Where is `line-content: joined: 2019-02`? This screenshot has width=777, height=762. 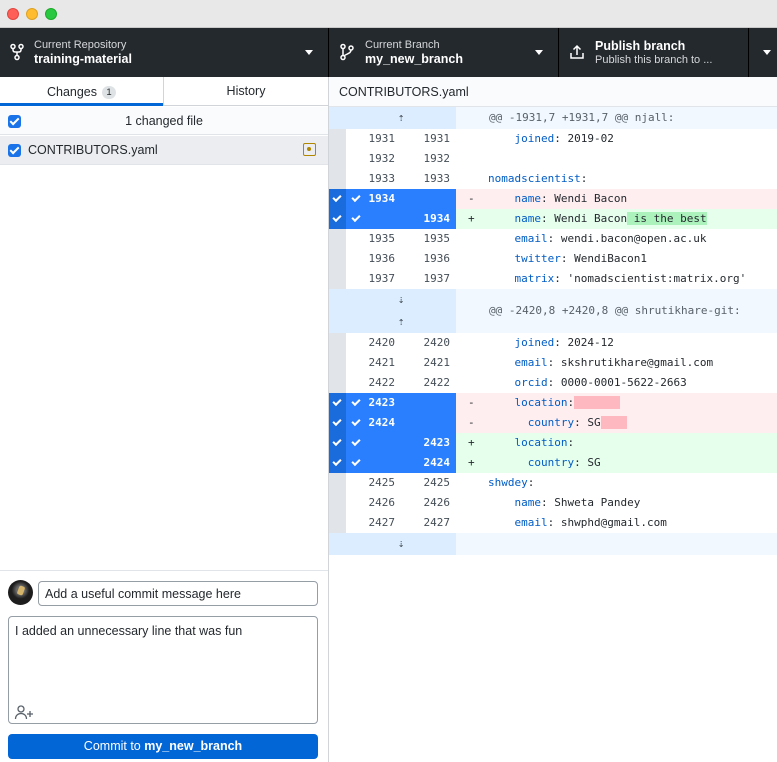 line-content: joined: 2019-02 is located at coordinates (616, 139).